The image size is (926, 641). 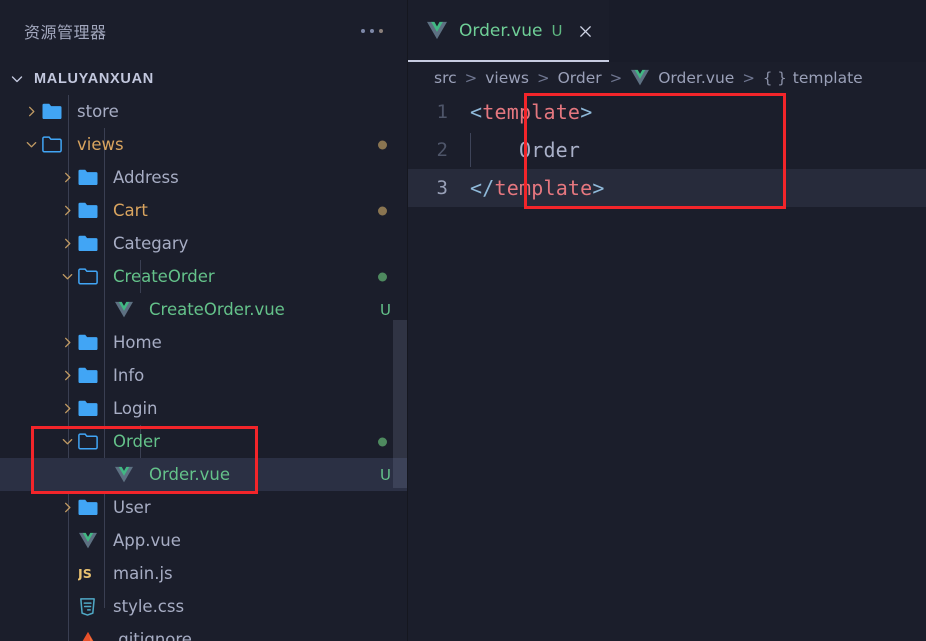 I want to click on braces-icon: { }, so click(x=774, y=77).